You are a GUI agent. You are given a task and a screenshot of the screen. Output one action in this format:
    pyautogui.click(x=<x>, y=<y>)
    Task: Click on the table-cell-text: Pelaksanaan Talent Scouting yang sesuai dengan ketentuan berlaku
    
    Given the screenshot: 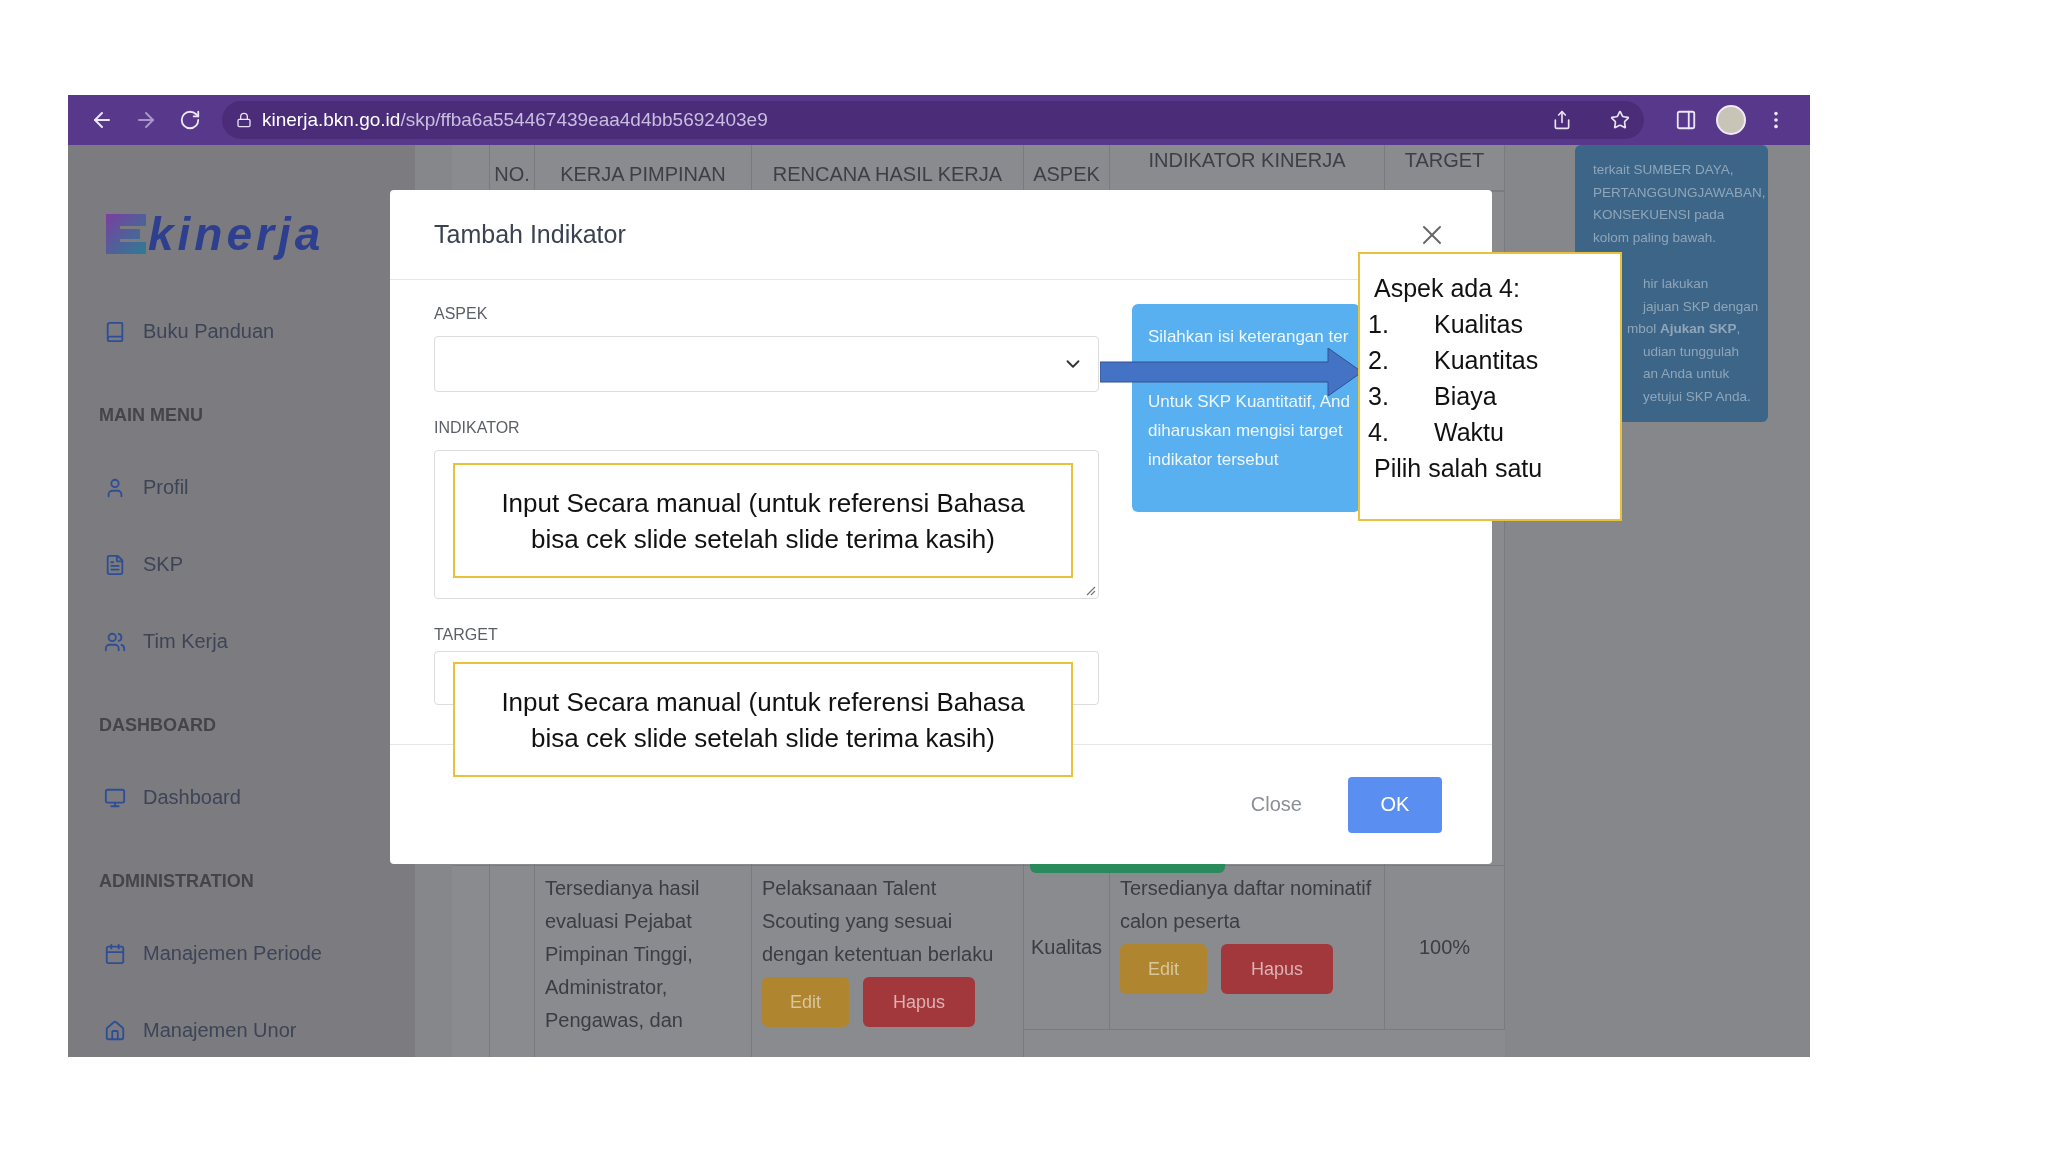 What is the action you would take?
    pyautogui.click(x=878, y=921)
    